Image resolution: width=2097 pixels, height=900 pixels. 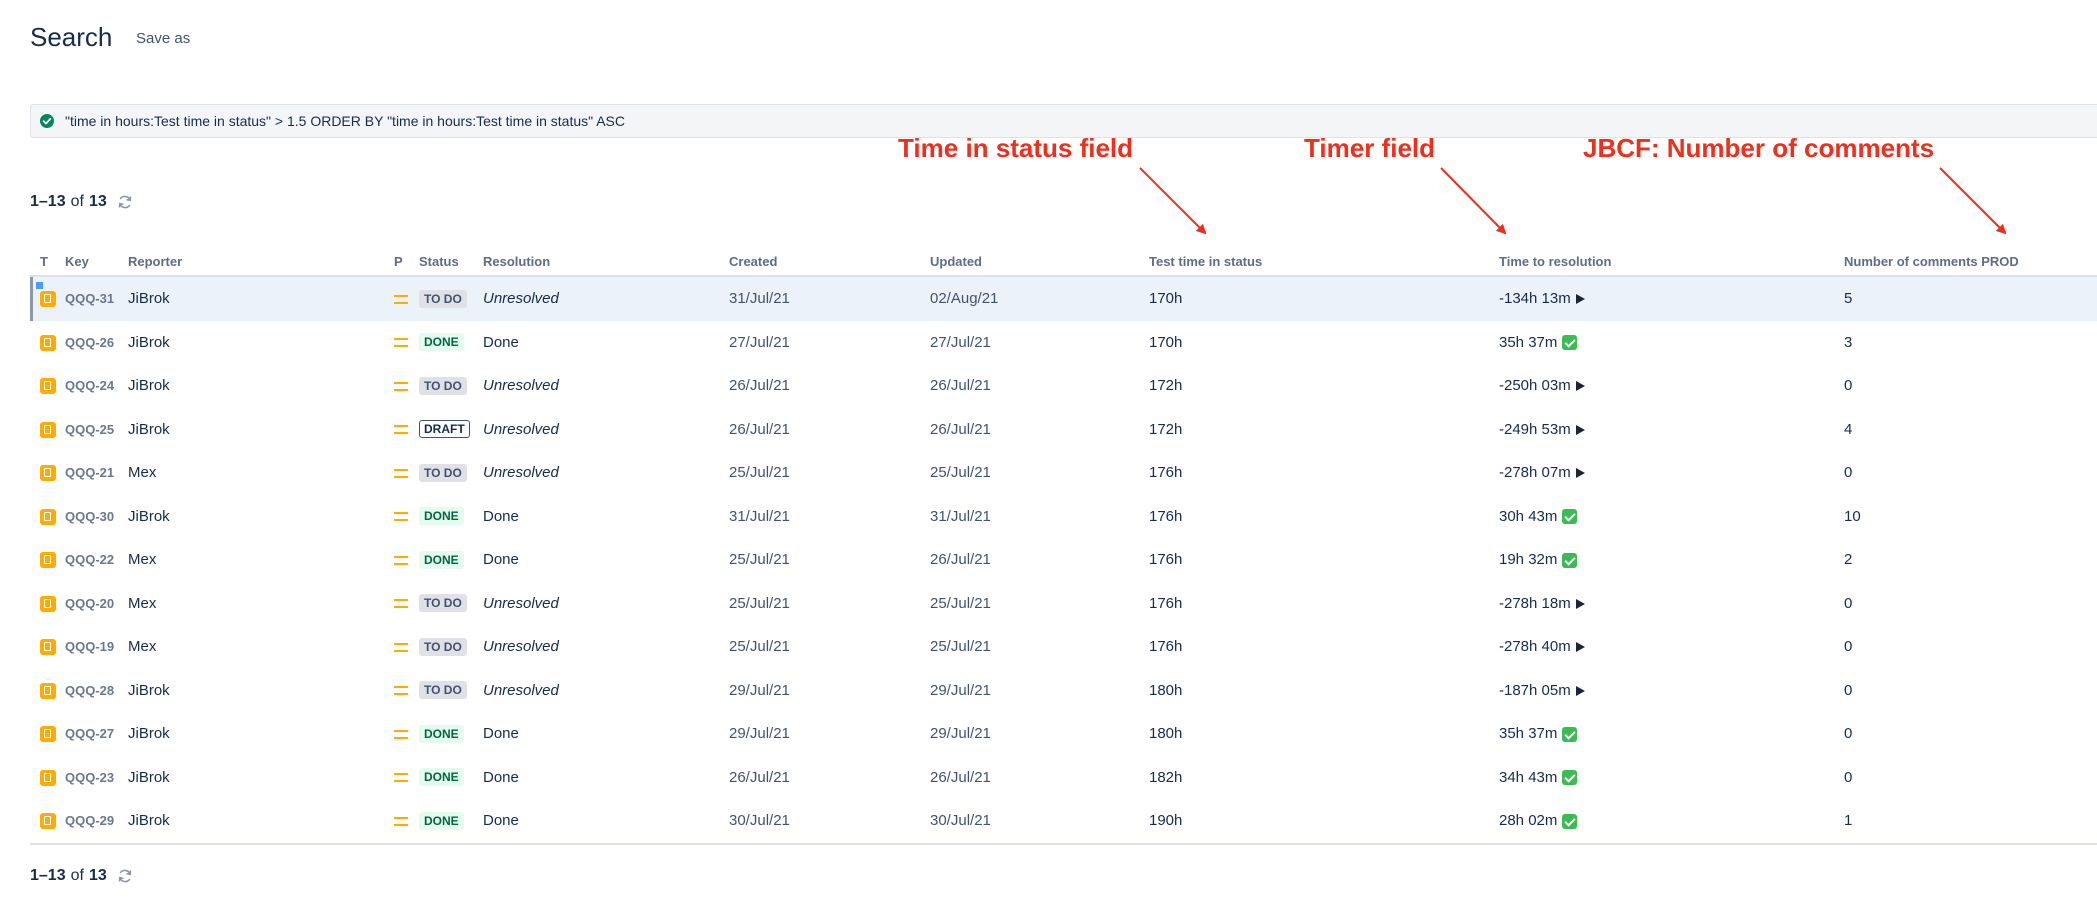 What do you see at coordinates (1535, 386) in the screenshot?
I see `timer-value: -250h 03m` at bounding box center [1535, 386].